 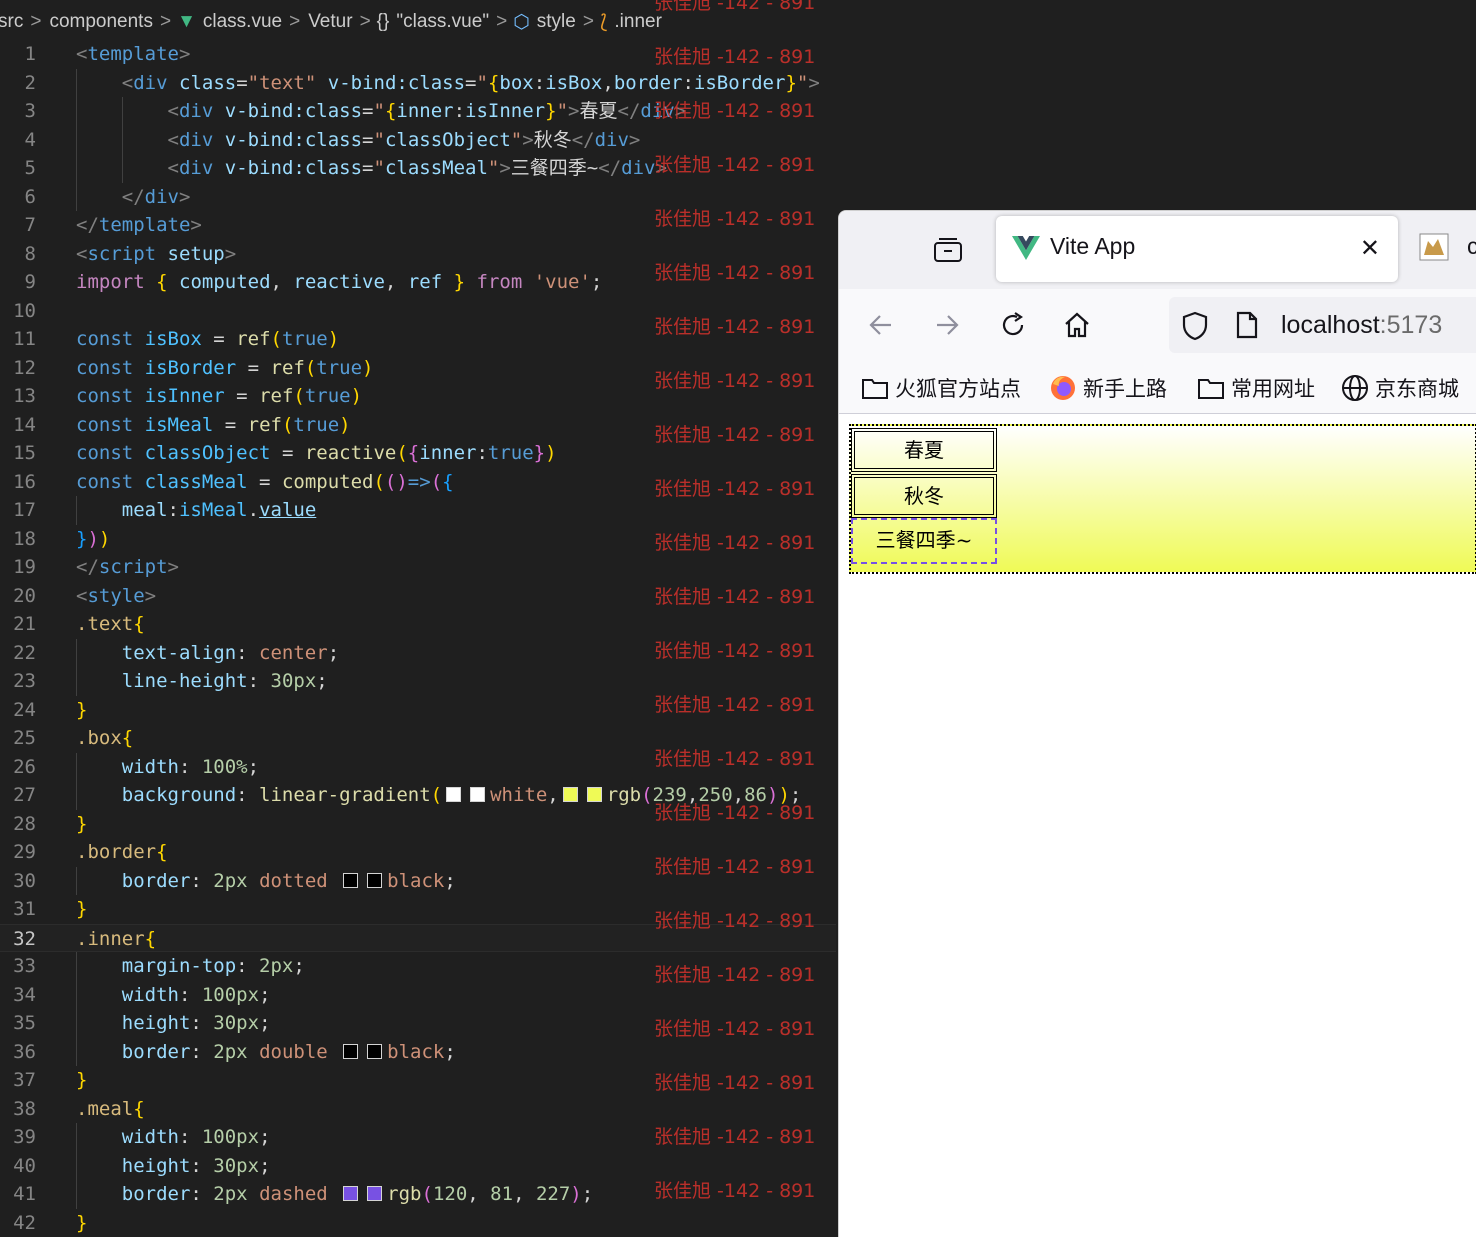 What do you see at coordinates (418, 539) in the screenshot?
I see `code-line: 18}))` at bounding box center [418, 539].